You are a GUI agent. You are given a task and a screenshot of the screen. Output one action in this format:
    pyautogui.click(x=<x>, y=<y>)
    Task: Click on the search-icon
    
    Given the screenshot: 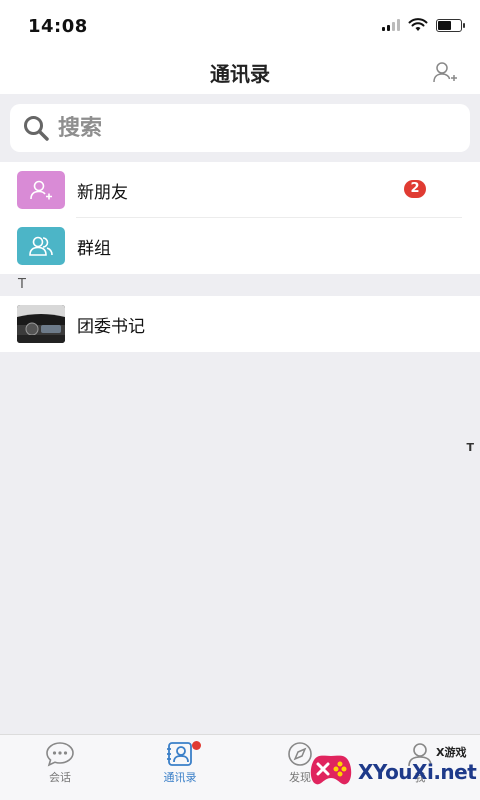 What is the action you would take?
    pyautogui.click(x=36, y=128)
    